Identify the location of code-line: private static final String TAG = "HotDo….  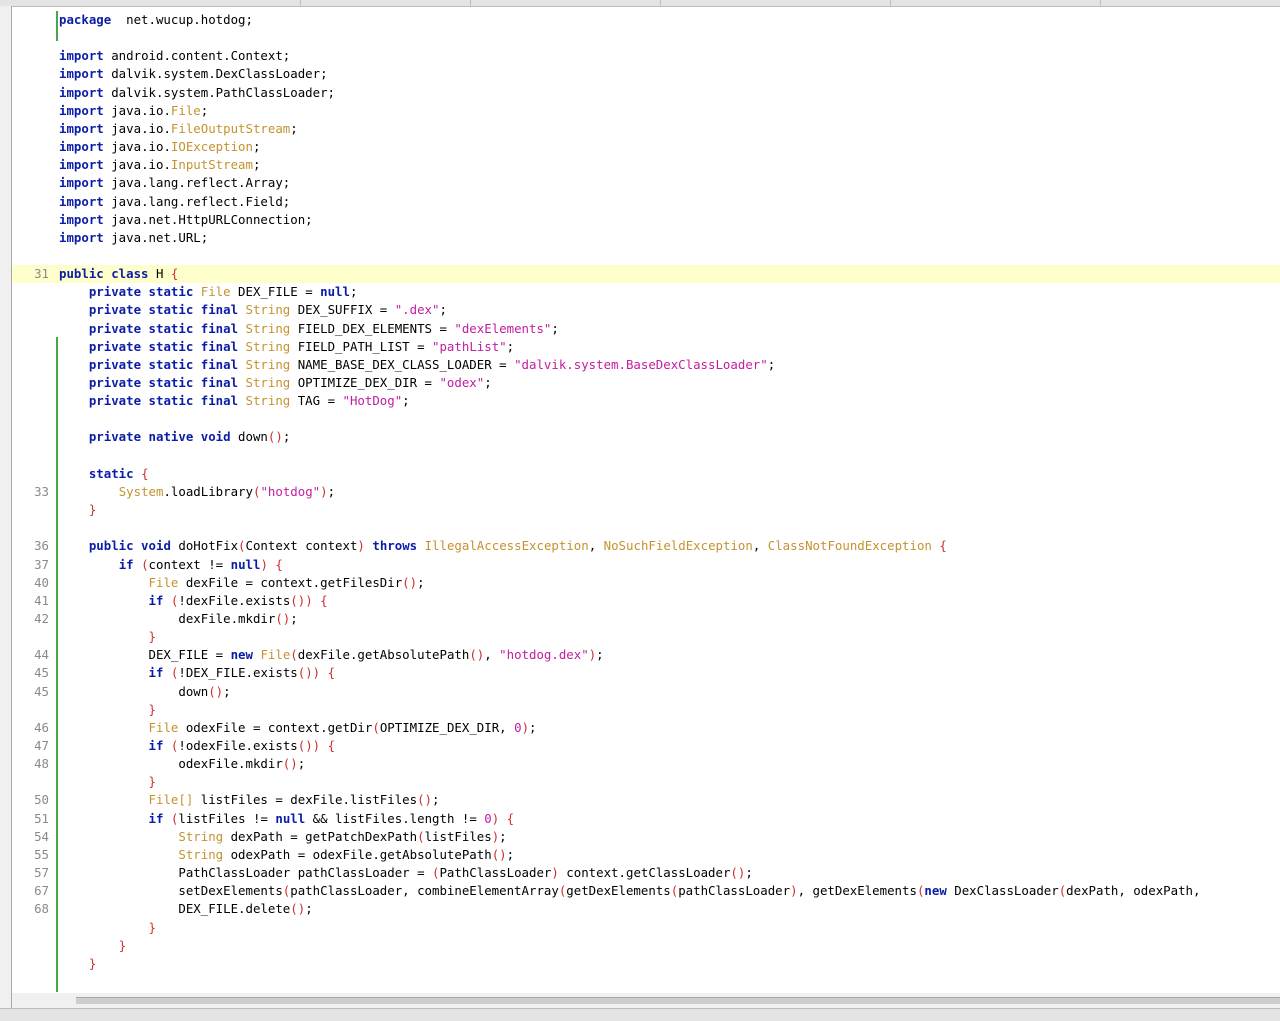
(646, 401).